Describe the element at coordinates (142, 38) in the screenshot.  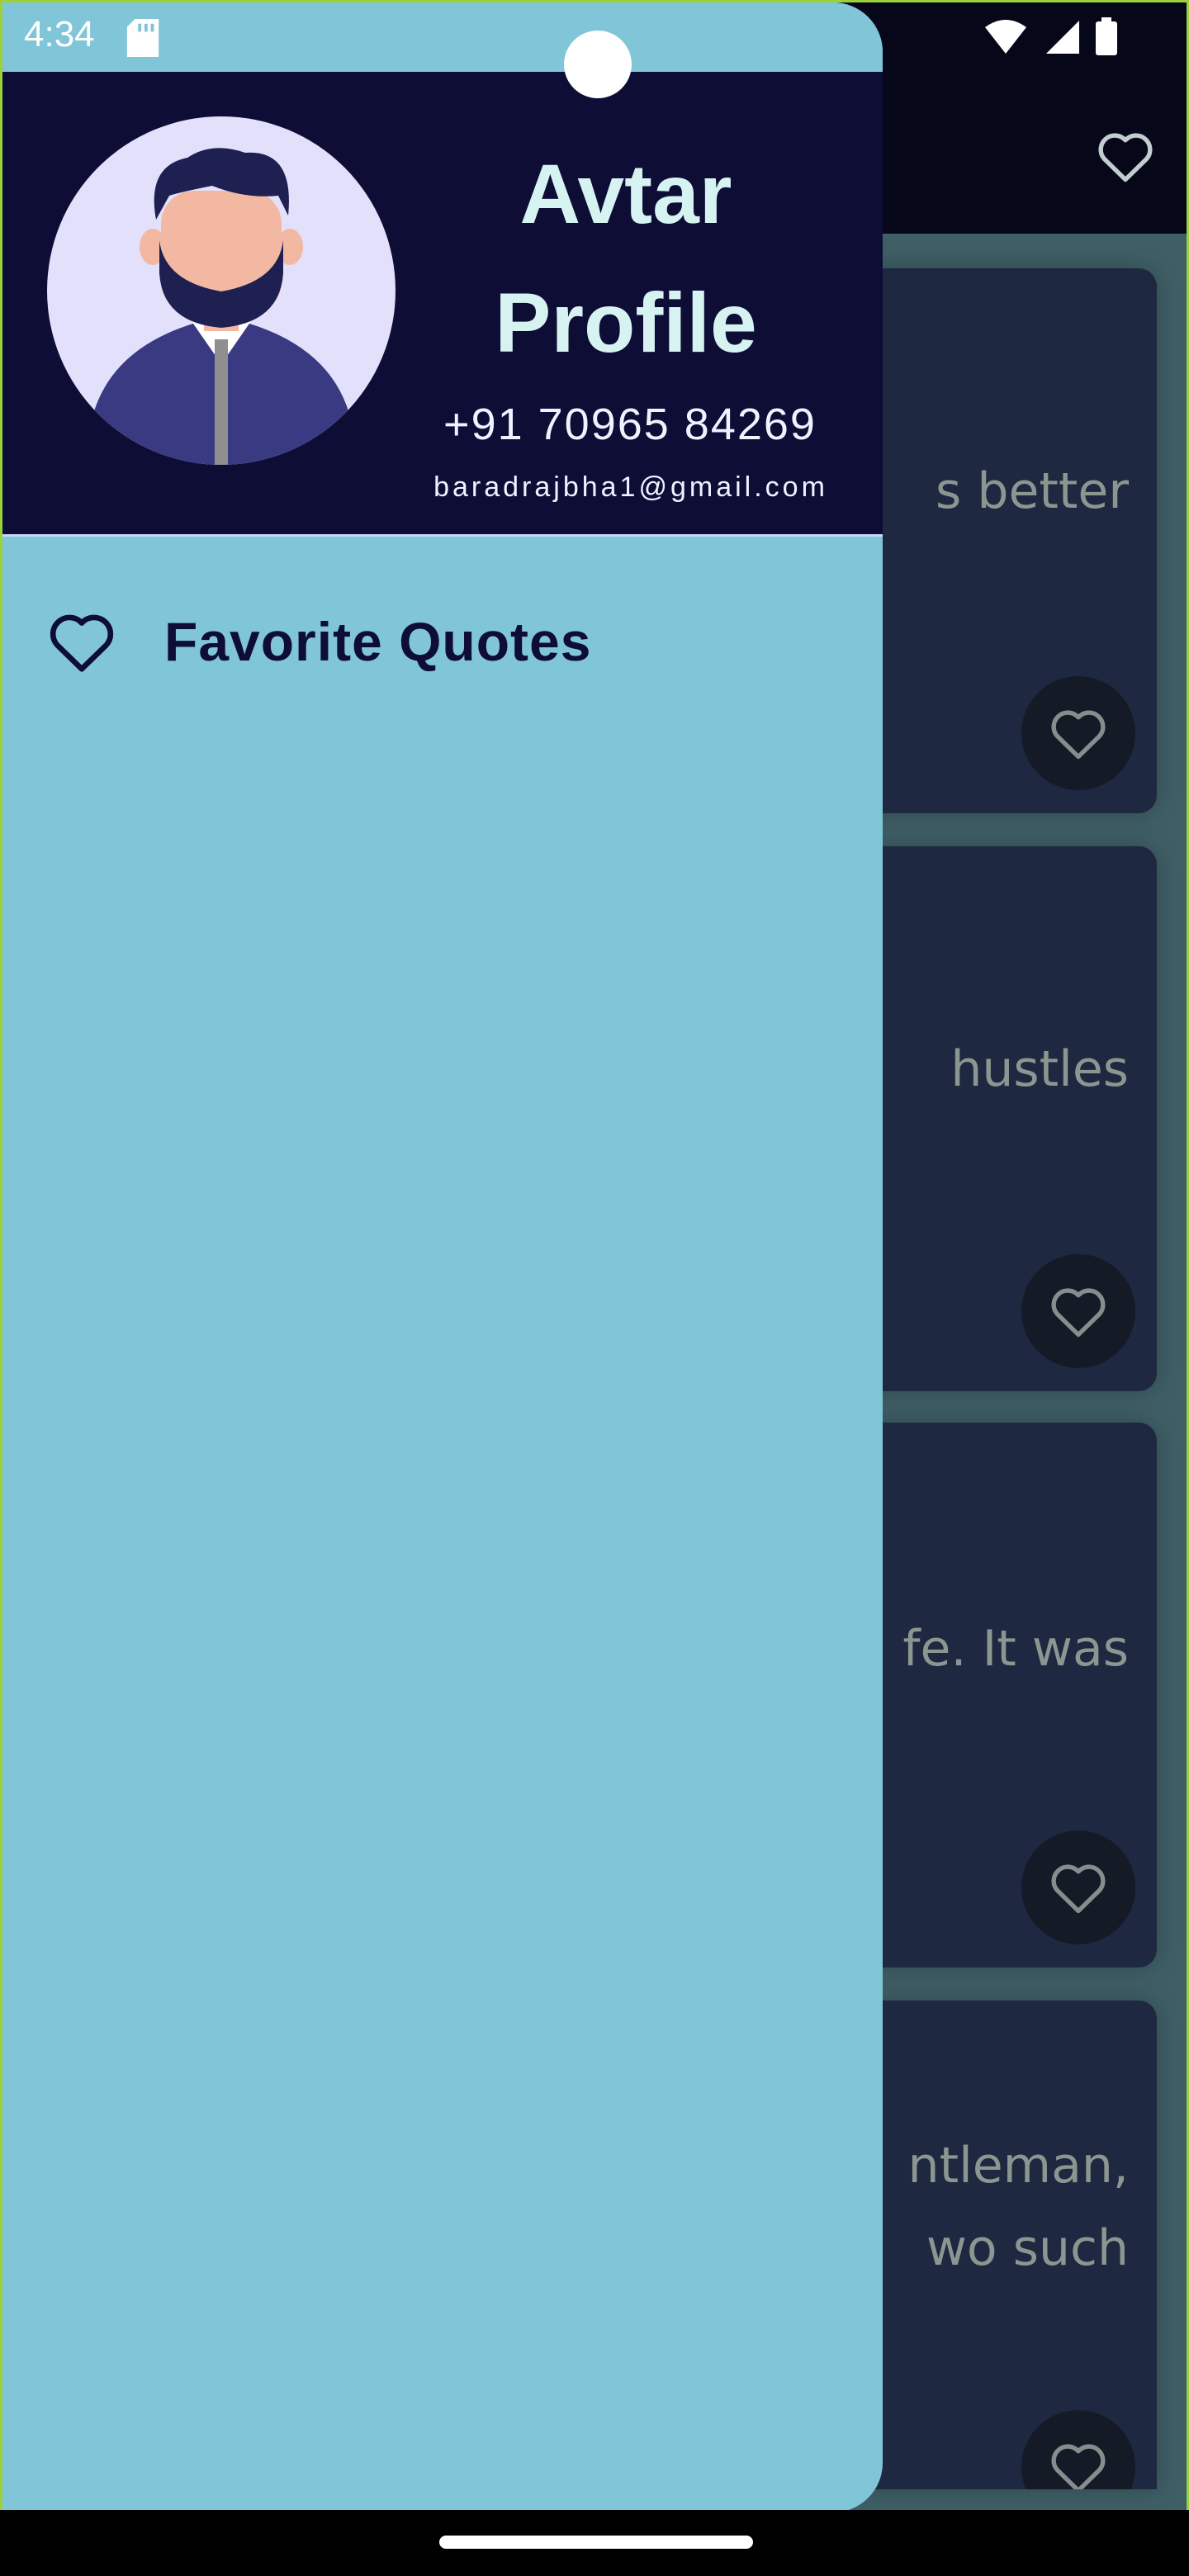
I see `sd-card-icon` at that location.